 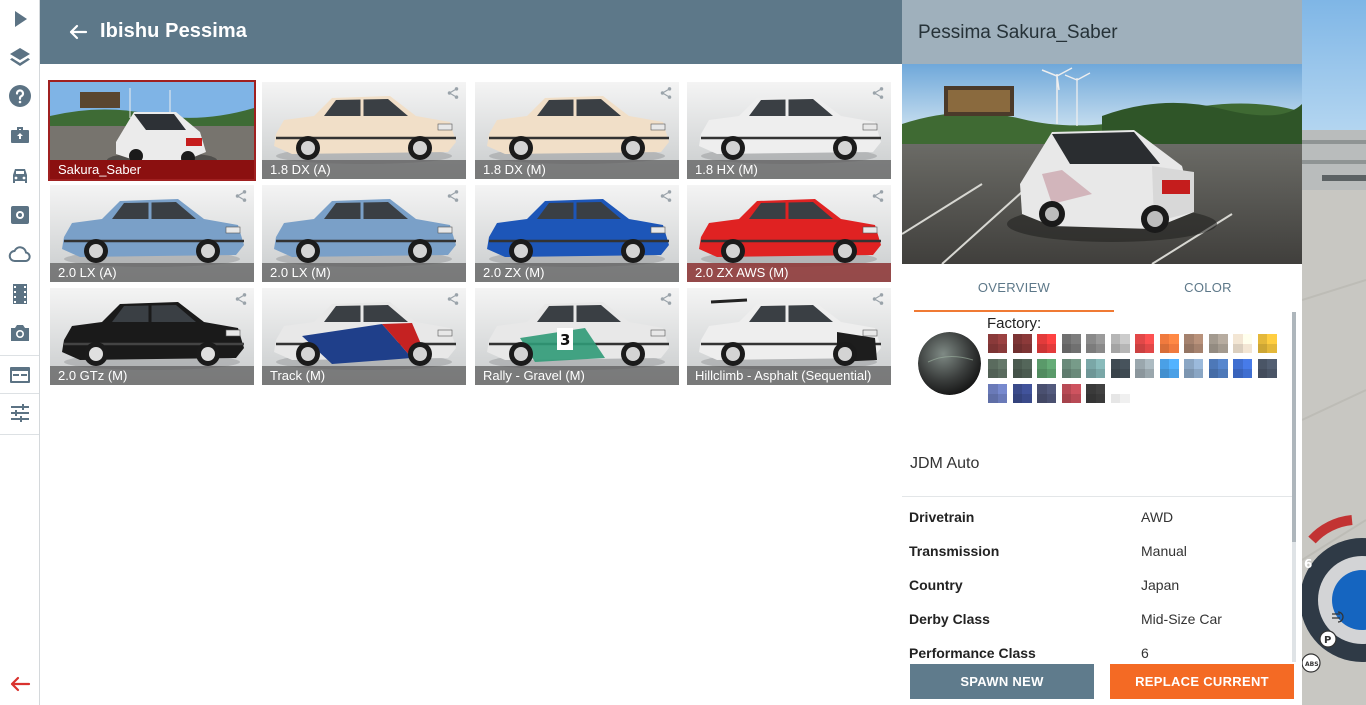 What do you see at coordinates (936, 585) in the screenshot?
I see `spec-key: Country` at bounding box center [936, 585].